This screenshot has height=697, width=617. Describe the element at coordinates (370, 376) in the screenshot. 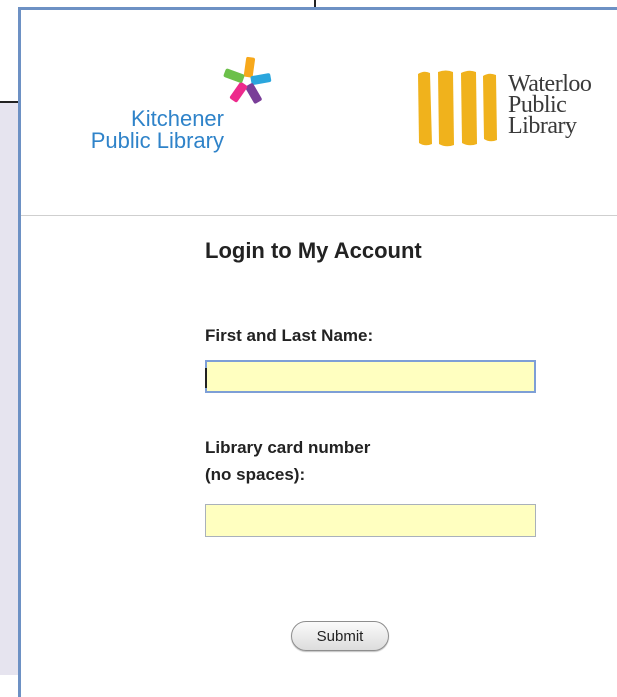

I see `name-input` at that location.